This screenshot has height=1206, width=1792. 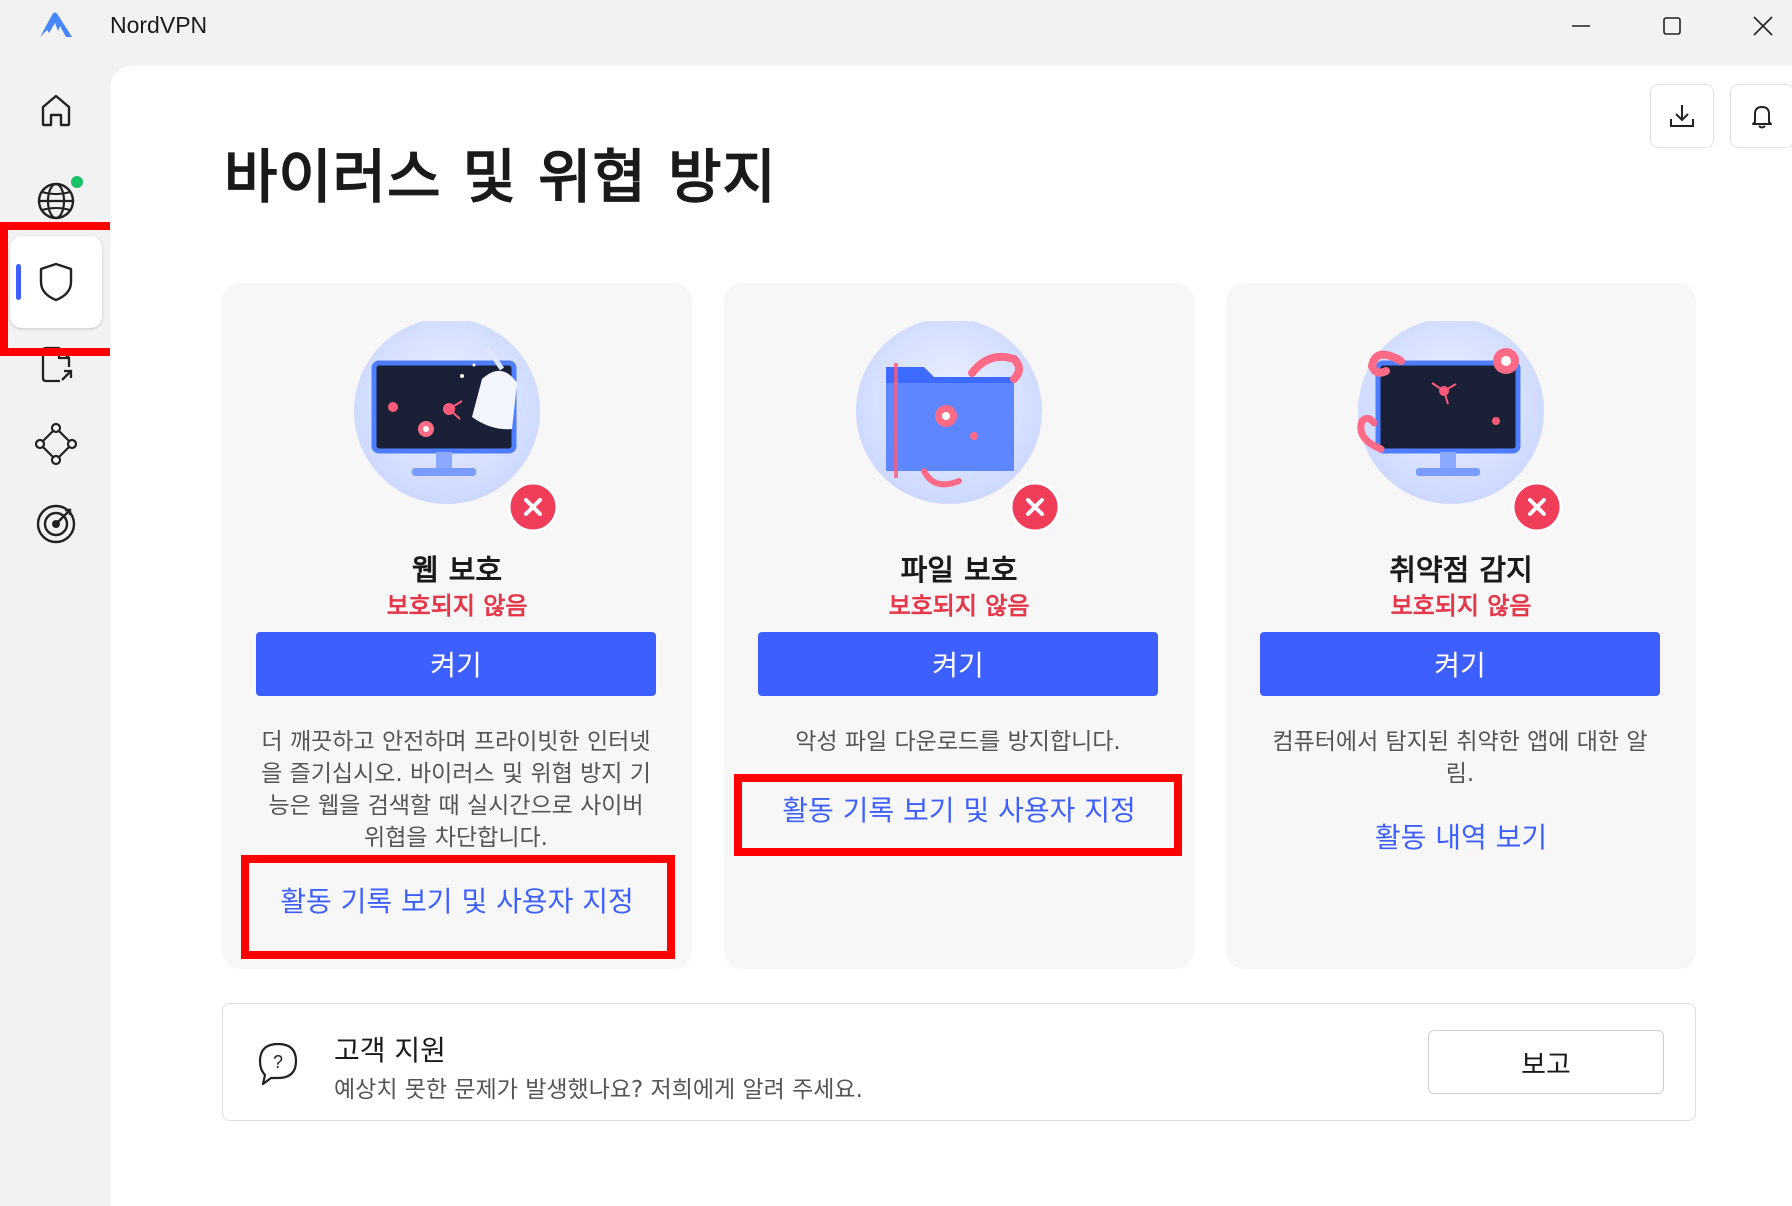 I want to click on shield-icon, so click(x=56, y=282).